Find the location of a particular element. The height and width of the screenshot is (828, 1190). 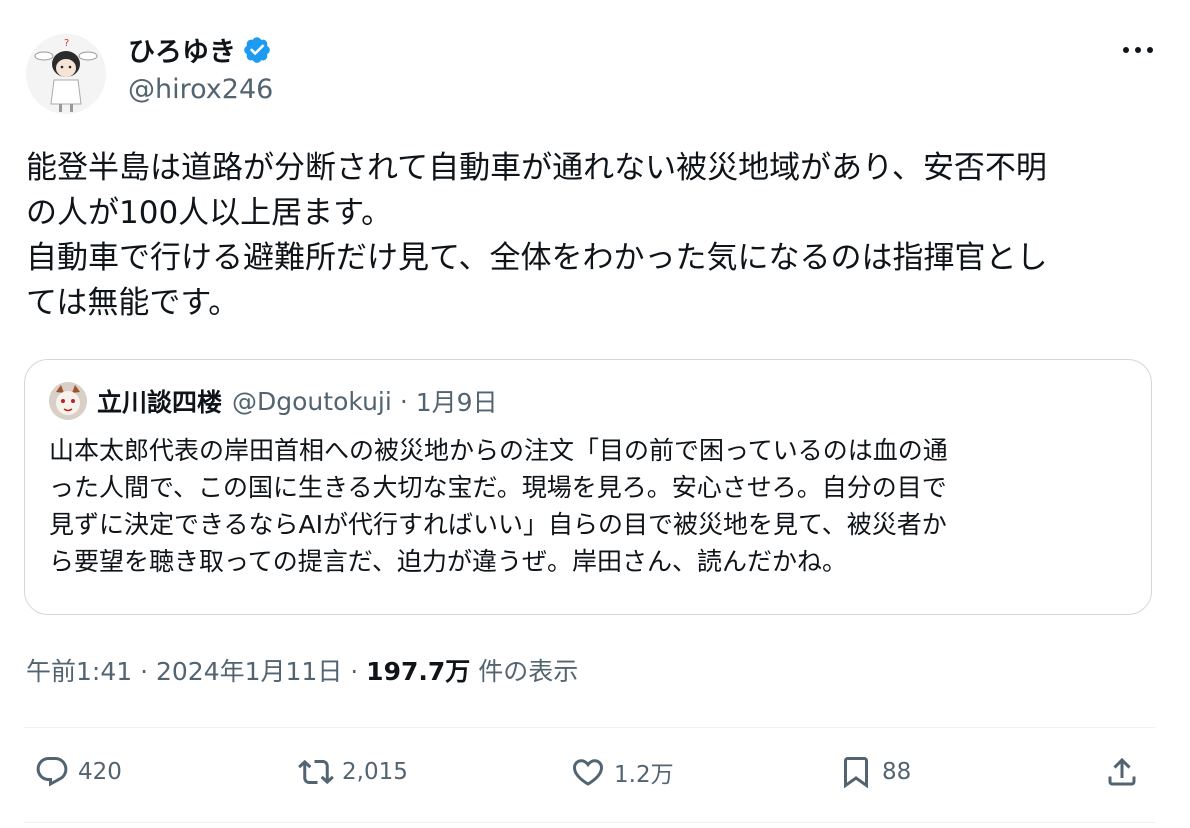

tweet-meta: 午前1:41 · 2024年1月11日 · 197.7万 件の表示 is located at coordinates (302, 670).